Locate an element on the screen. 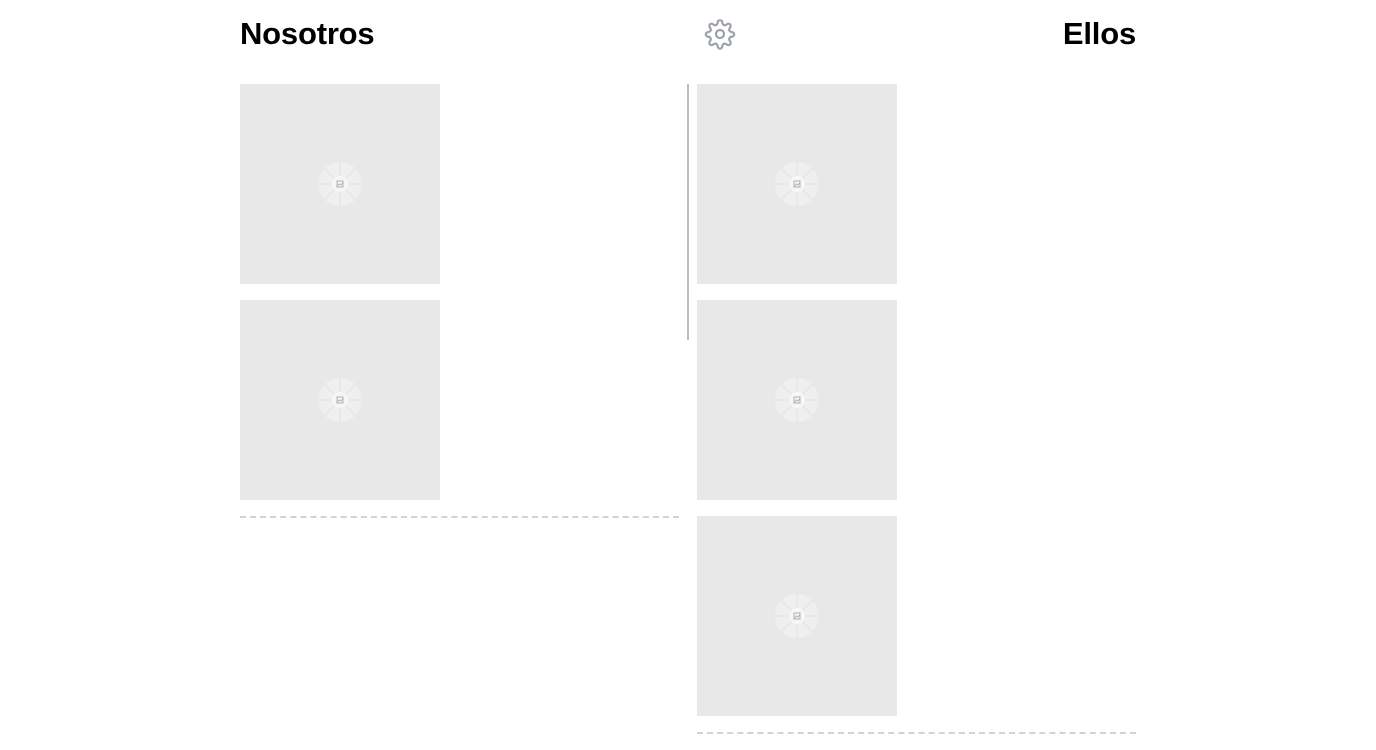 This screenshot has width=1376, height=750. gear-icon is located at coordinates (720, 34).